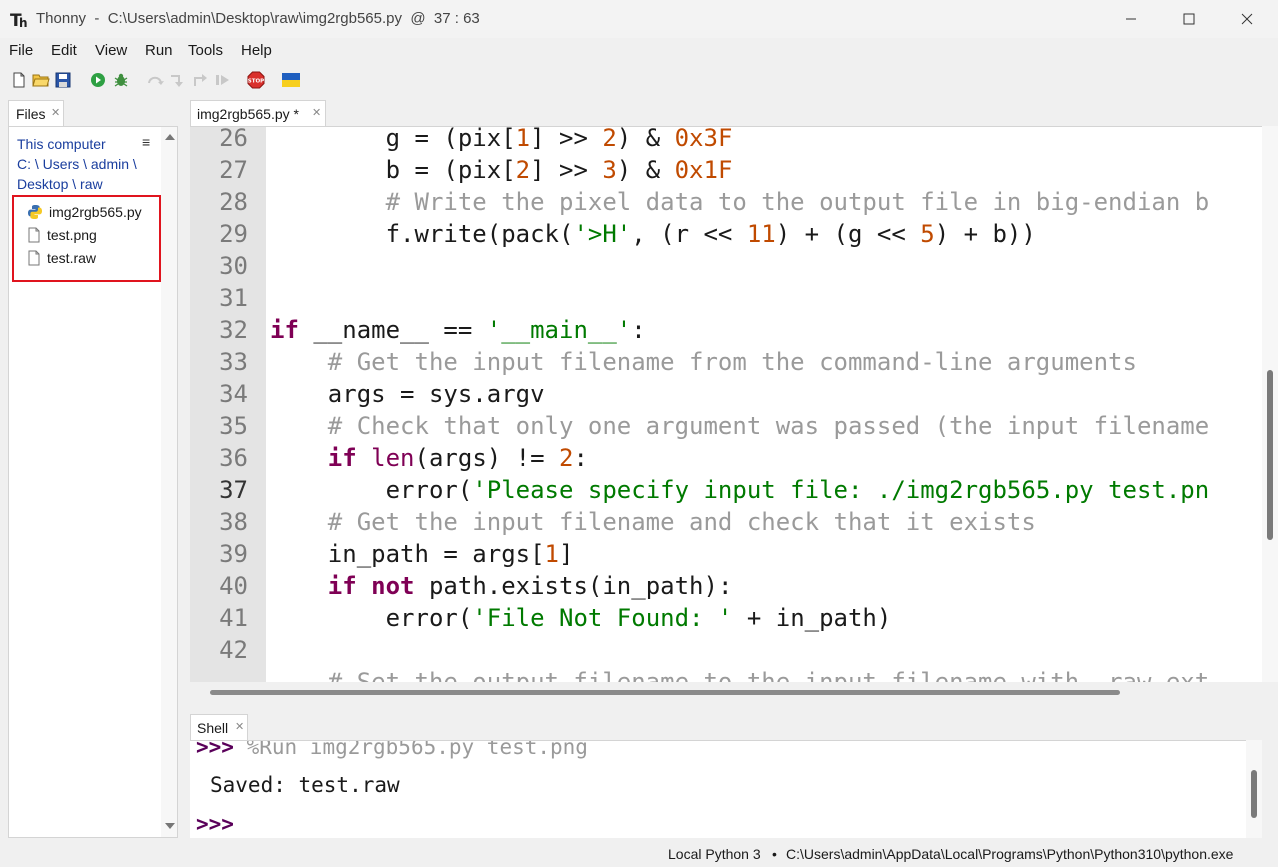 The height and width of the screenshot is (867, 1278). Describe the element at coordinates (98, 80) in the screenshot. I see `run-button` at that location.